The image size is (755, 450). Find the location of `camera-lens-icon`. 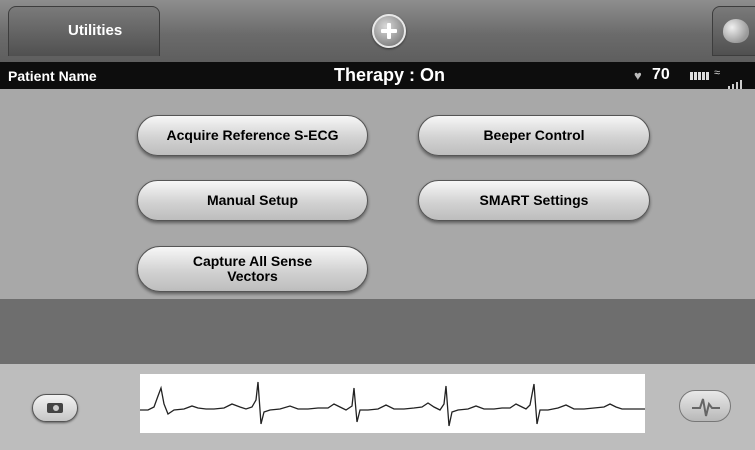

camera-lens-icon is located at coordinates (56, 408).